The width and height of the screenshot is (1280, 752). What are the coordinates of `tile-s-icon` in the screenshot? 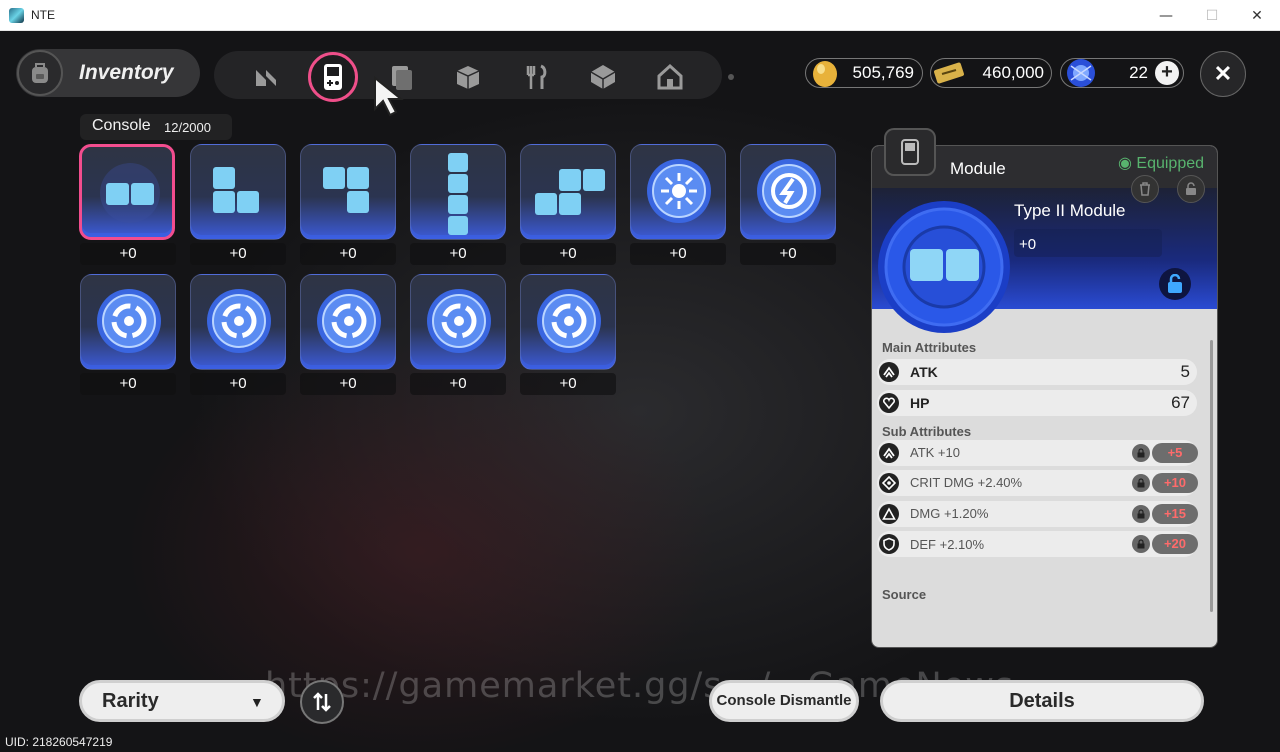 It's located at (570, 192).